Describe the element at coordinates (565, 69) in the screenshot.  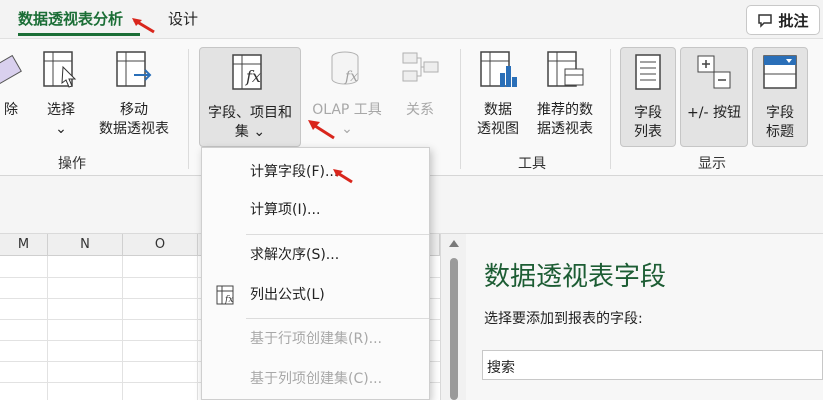
I see `recommended-table-icon` at that location.